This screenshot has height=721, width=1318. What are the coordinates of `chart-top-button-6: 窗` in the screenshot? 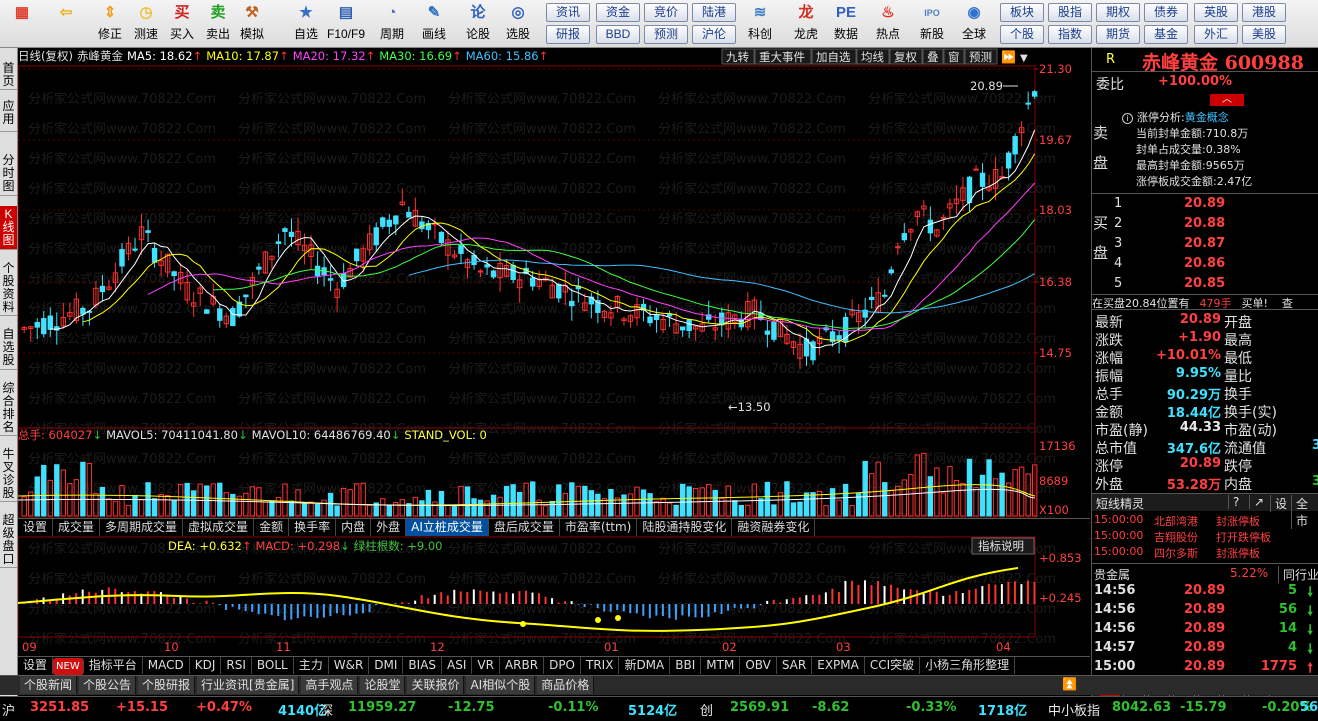 It's located at (954, 56).